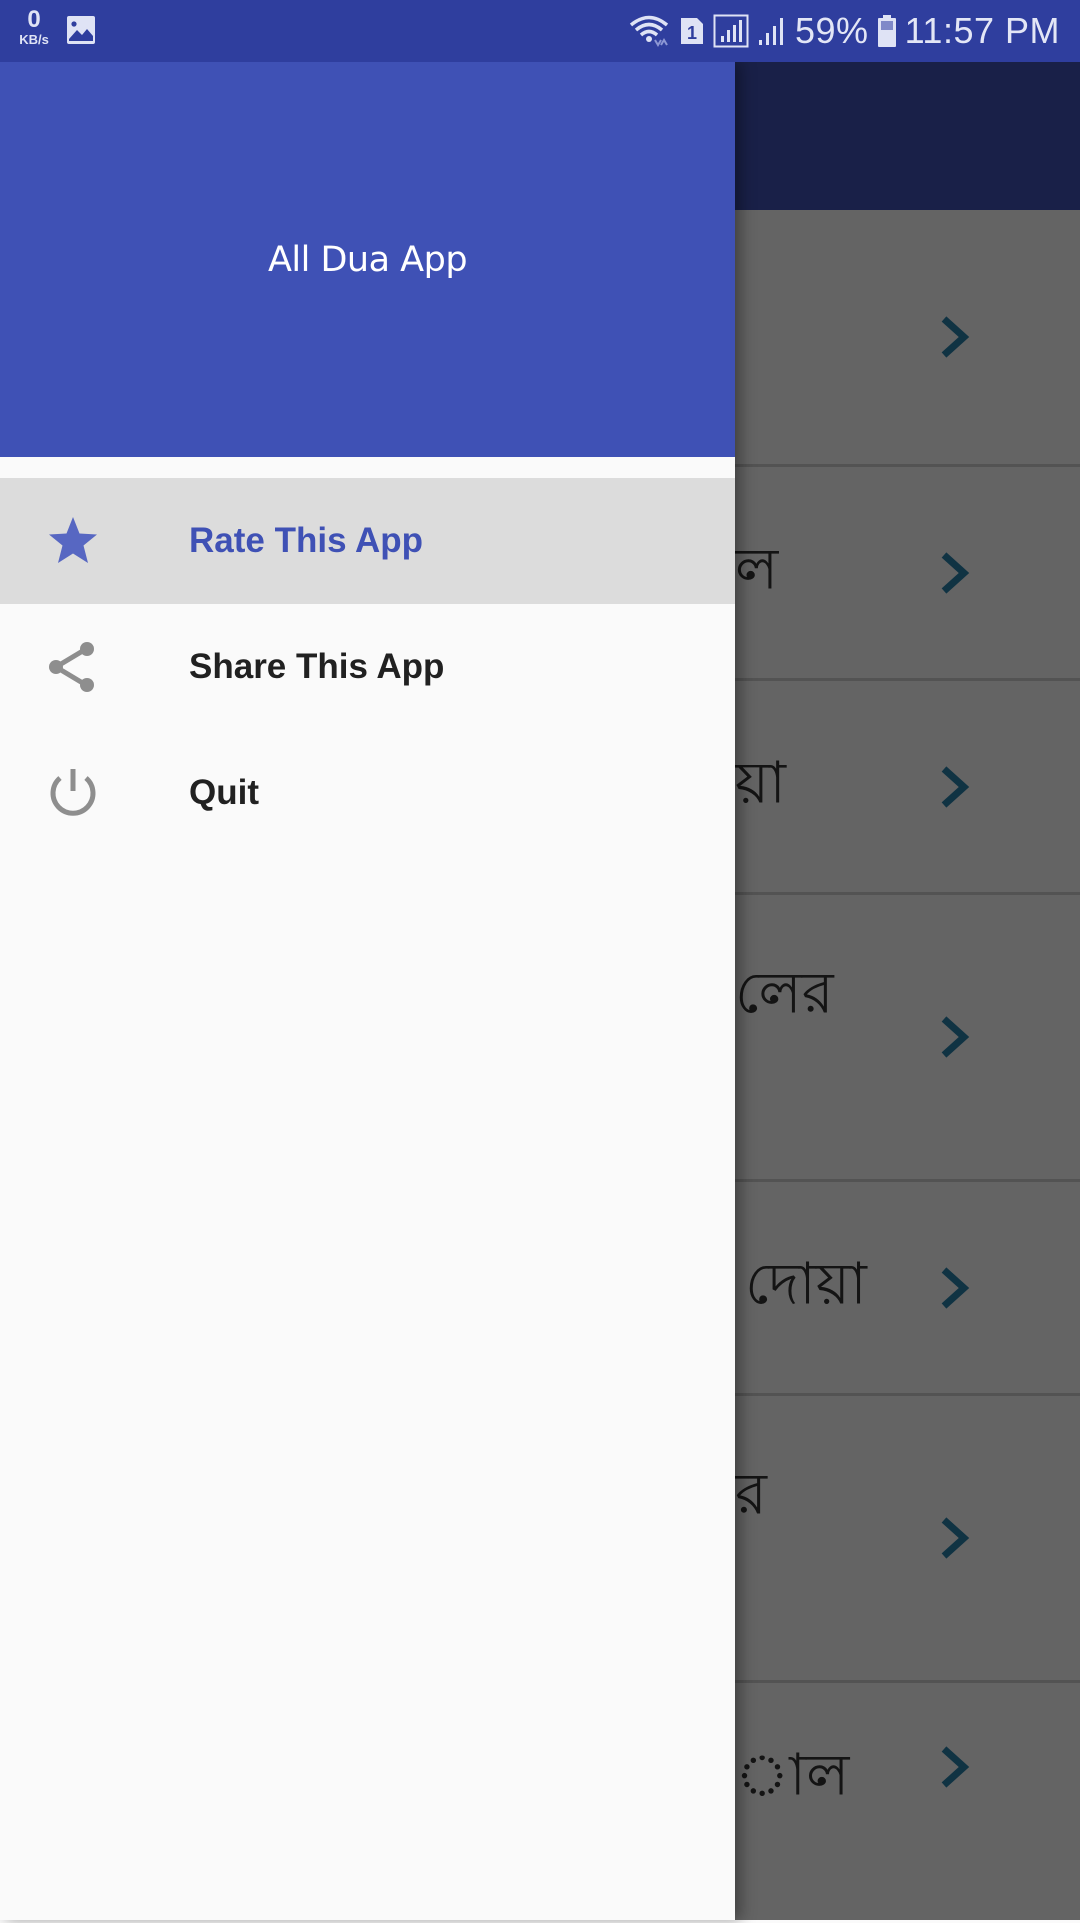  I want to click on menu-item-share-this-app: Share This App, so click(367, 667).